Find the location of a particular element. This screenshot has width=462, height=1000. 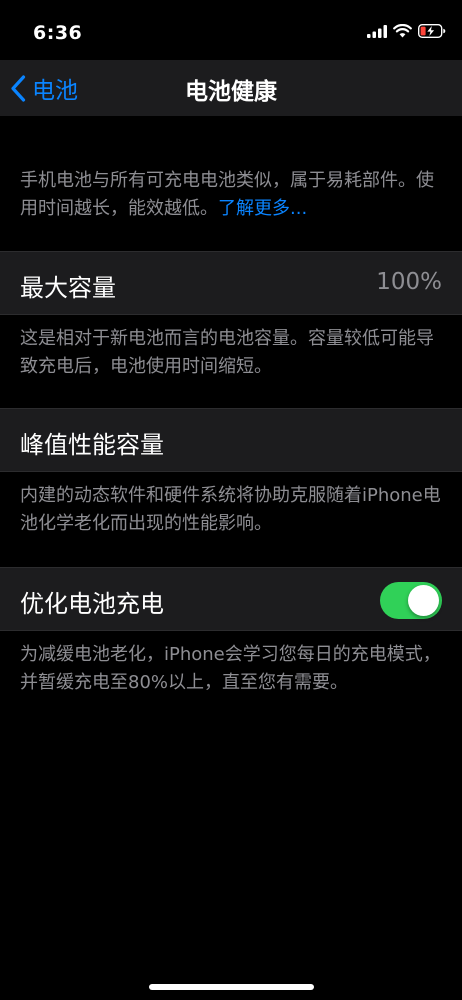

status-icons is located at coordinates (406, 31).